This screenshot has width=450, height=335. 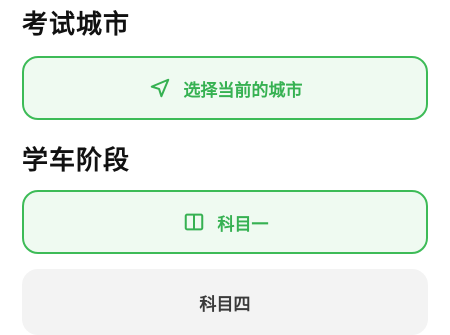 I want to click on subject-one-label: 科目一, so click(x=243, y=224).